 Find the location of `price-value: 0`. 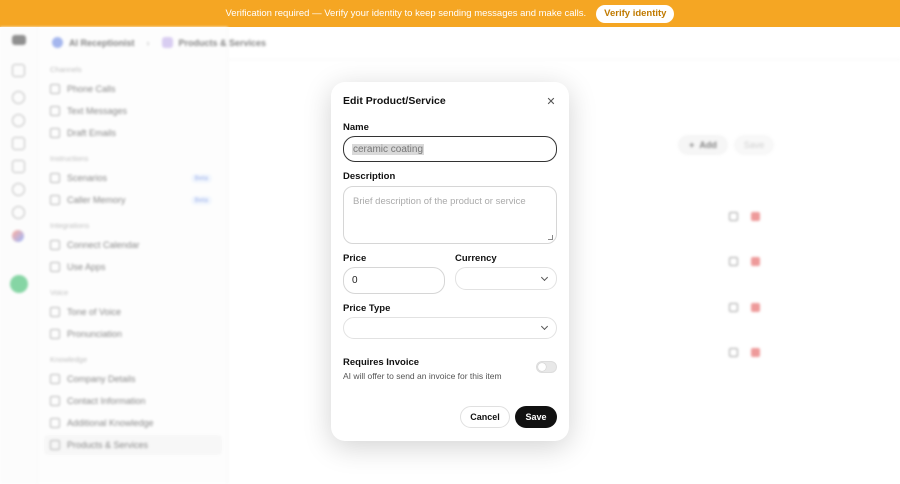

price-value: 0 is located at coordinates (355, 280).